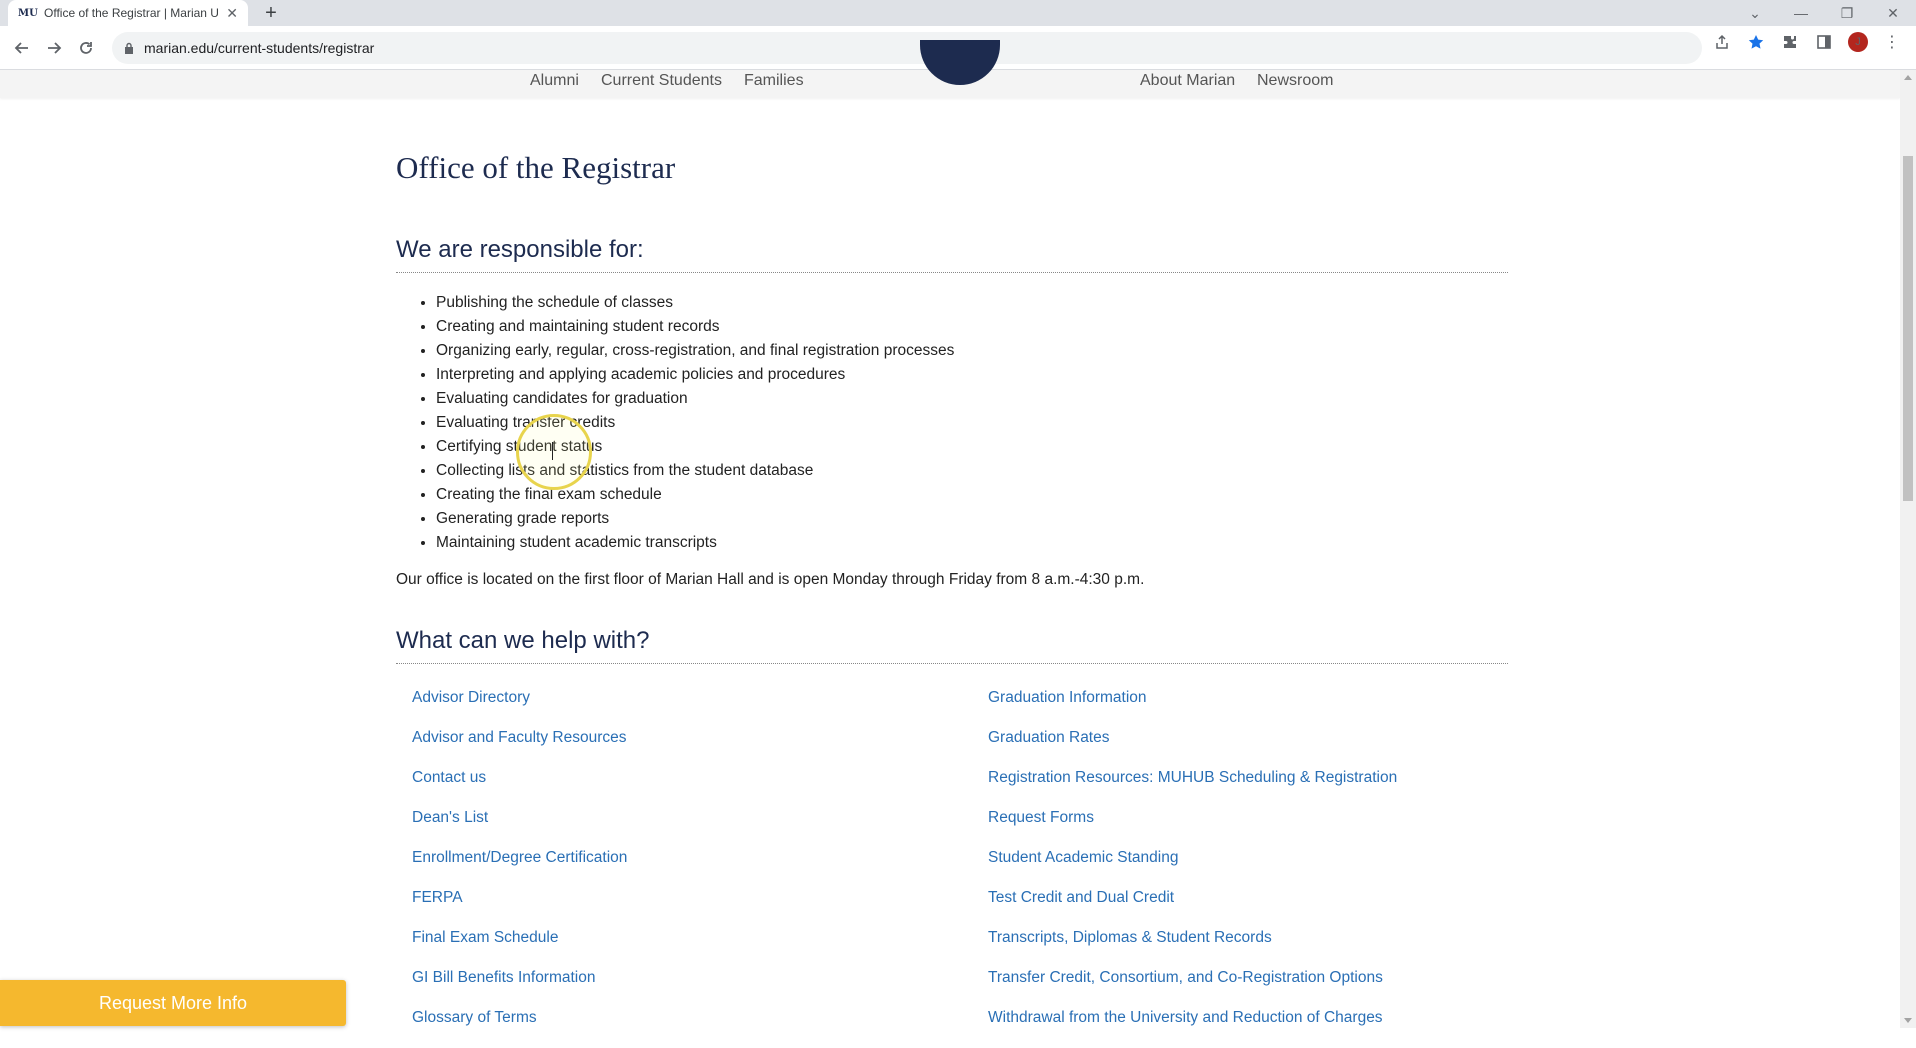 This screenshot has height=1048, width=1916. What do you see at coordinates (695, 447) in the screenshot?
I see `list-item: Certifying student status` at bounding box center [695, 447].